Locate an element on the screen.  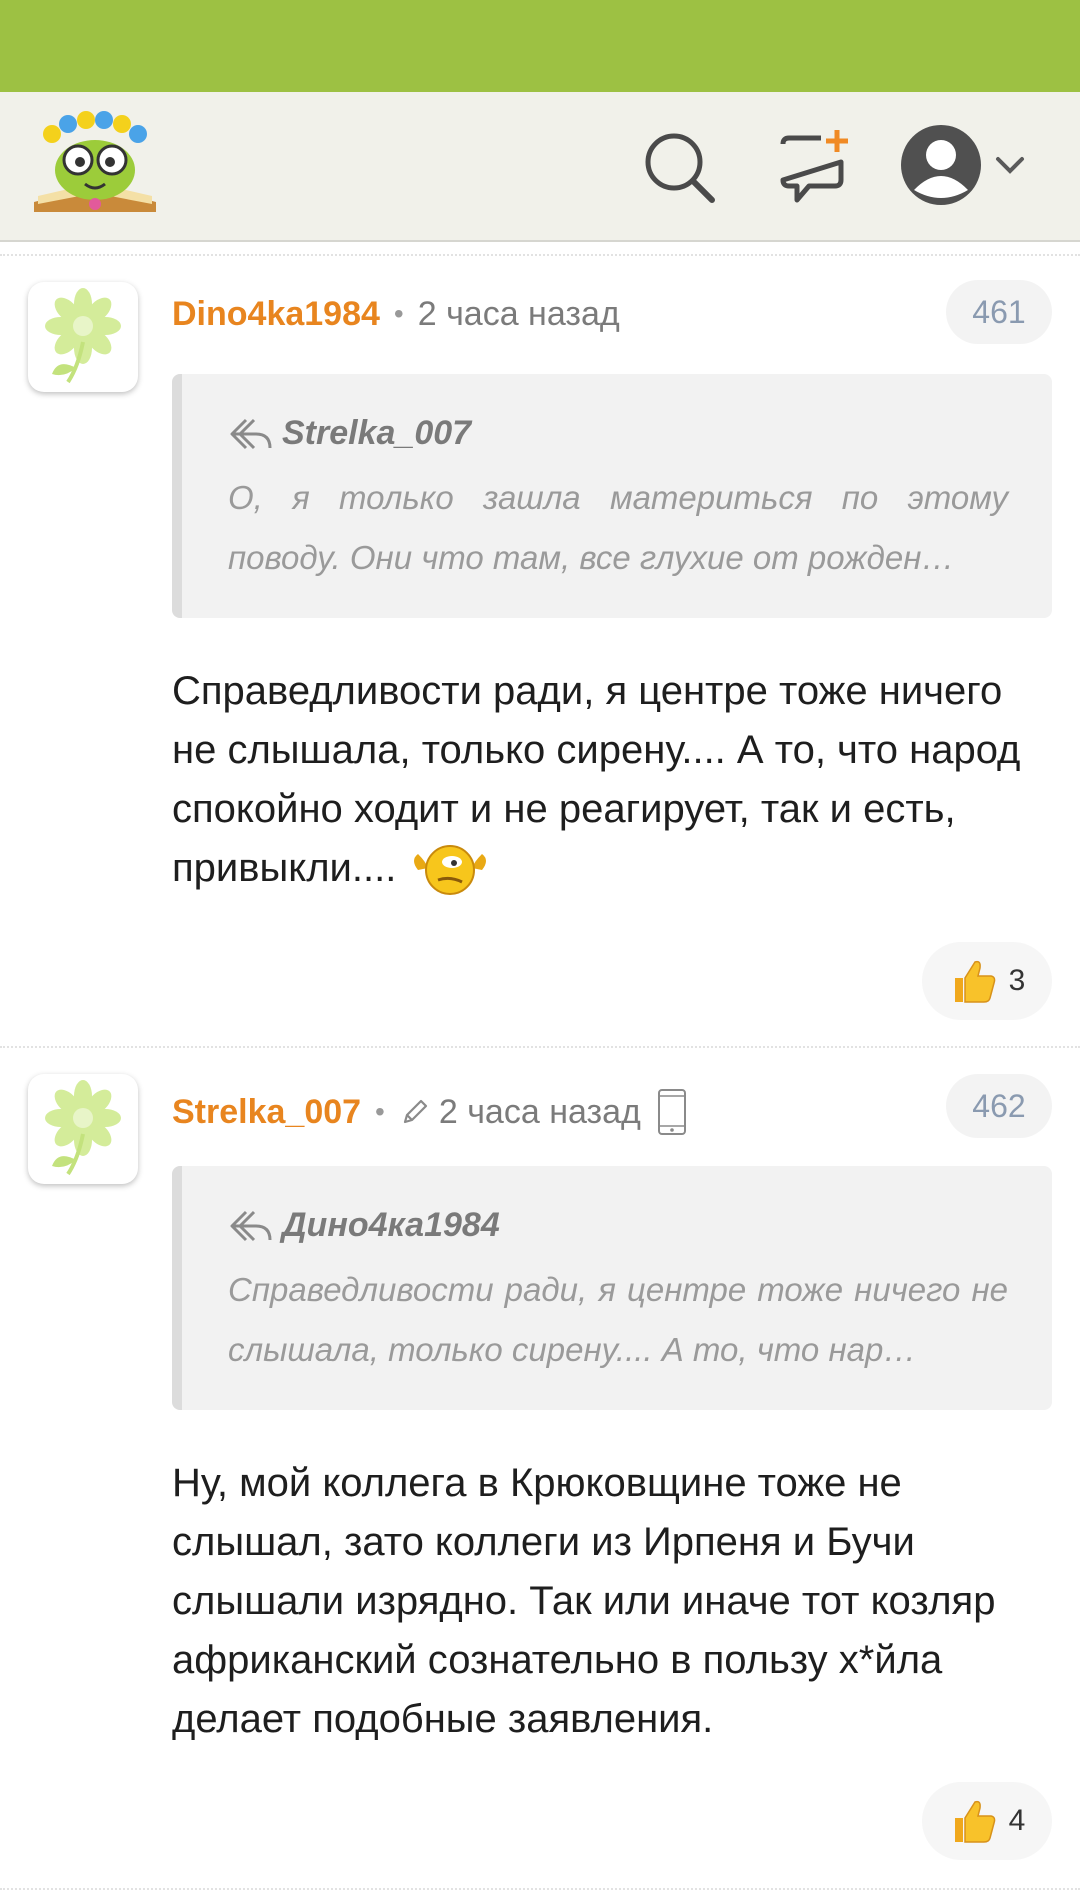
new-message-icon is located at coordinates (815, 168).